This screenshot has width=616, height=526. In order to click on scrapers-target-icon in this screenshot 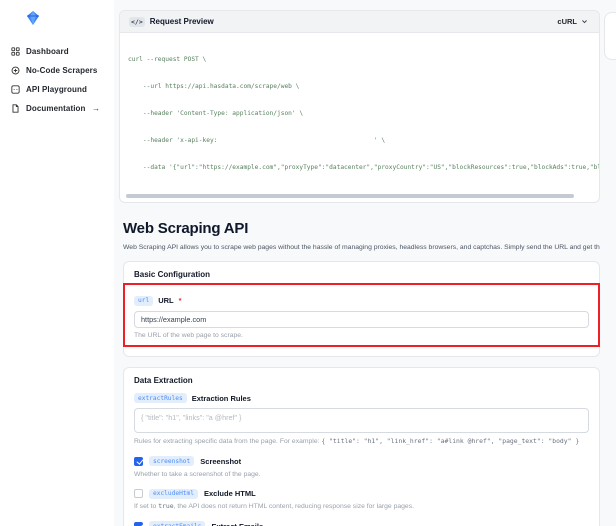, I will do `click(15, 70)`.